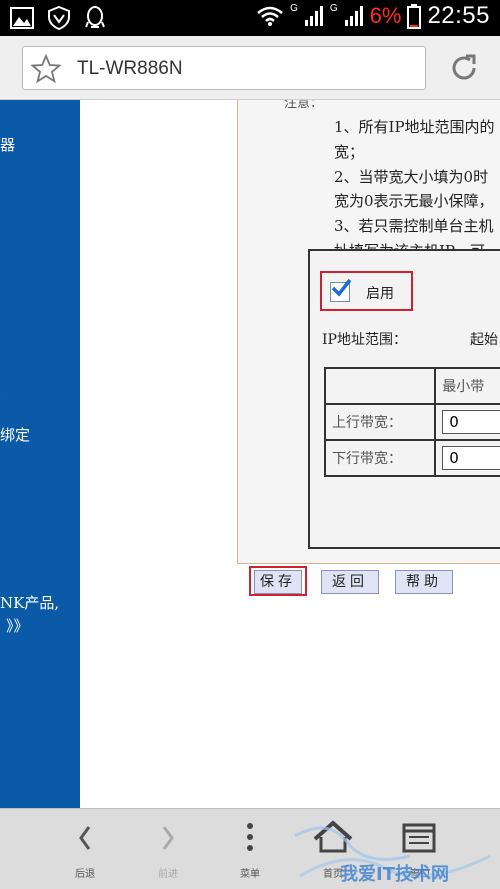 The width and height of the screenshot is (500, 889). I want to click on upload-min-input, so click(471, 422).